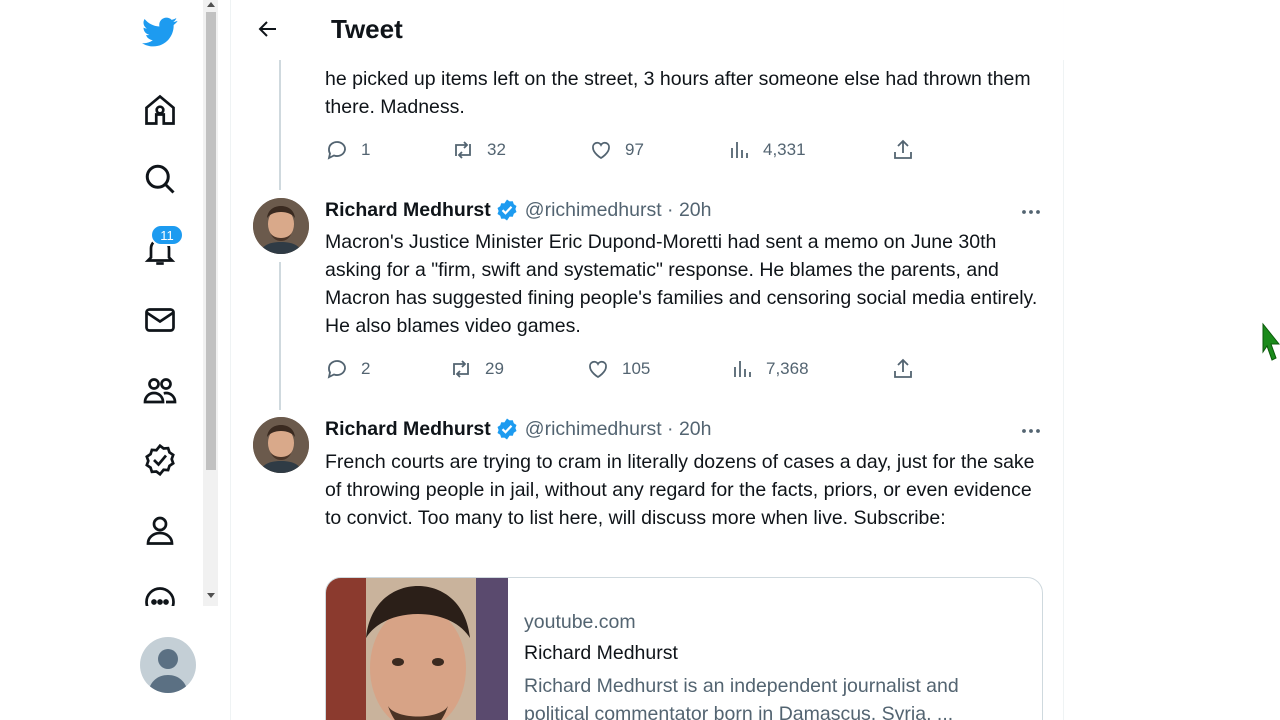 The width and height of the screenshot is (1280, 720). Describe the element at coordinates (367, 29) in the screenshot. I see `page-title: Tweet` at that location.